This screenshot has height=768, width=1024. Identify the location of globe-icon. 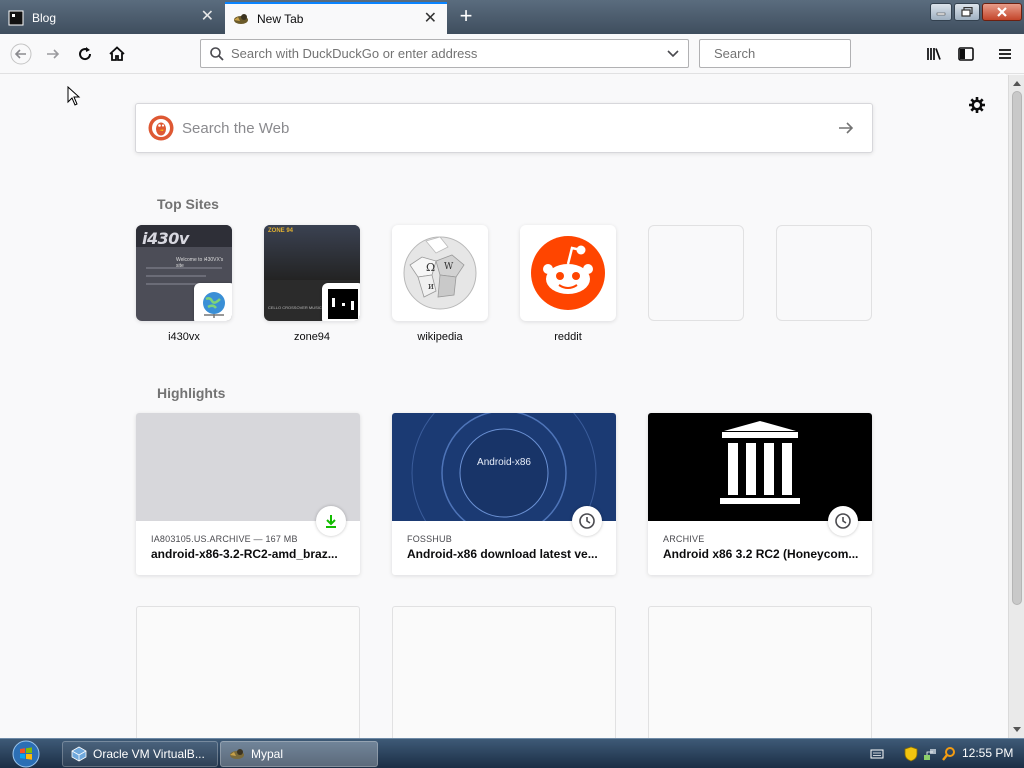
(213, 302).